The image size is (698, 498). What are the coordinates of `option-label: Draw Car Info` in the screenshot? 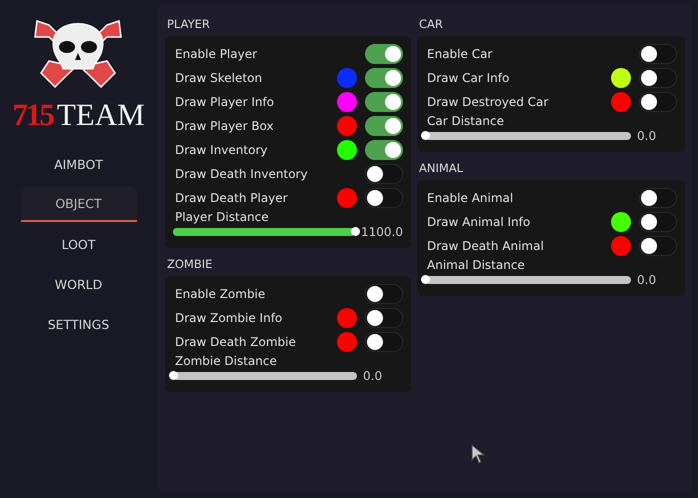 It's located at (468, 78).